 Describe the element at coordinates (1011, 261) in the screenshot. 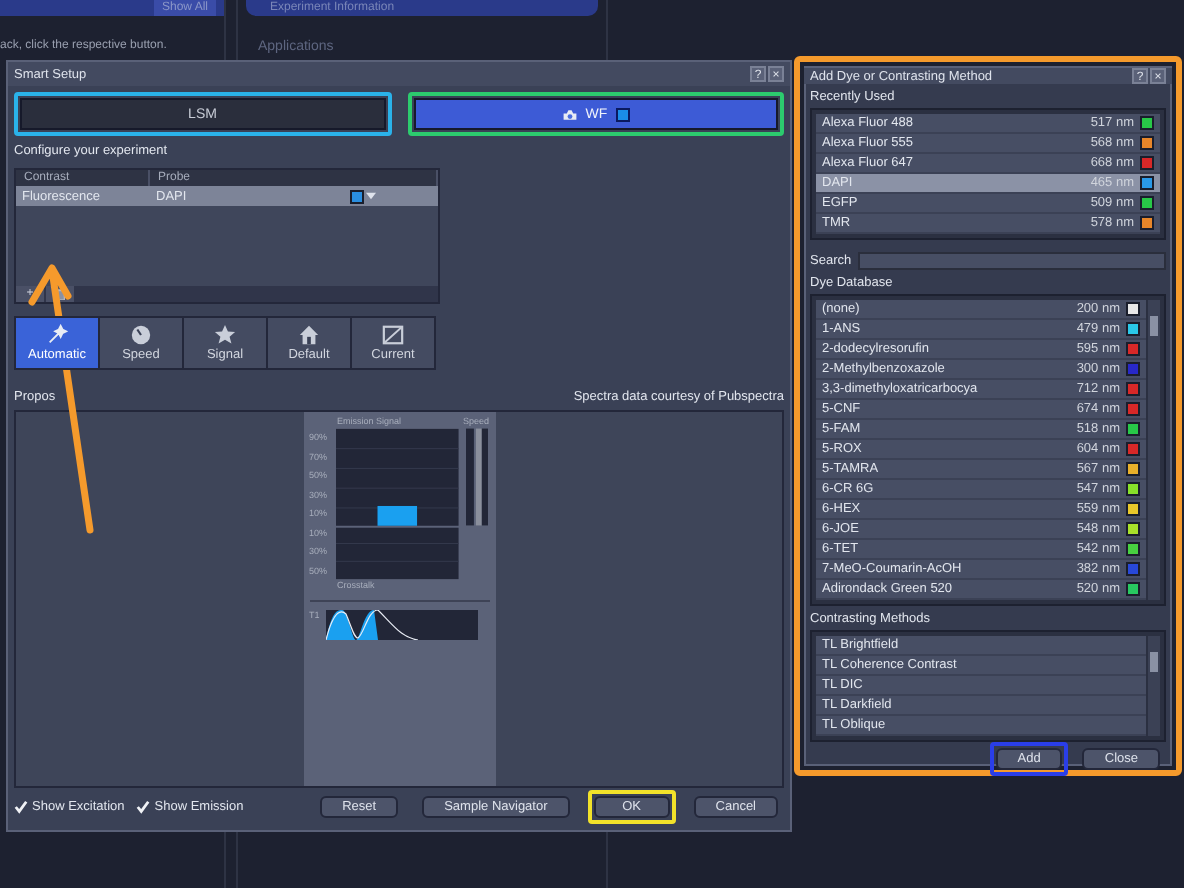

I see `search-field` at that location.